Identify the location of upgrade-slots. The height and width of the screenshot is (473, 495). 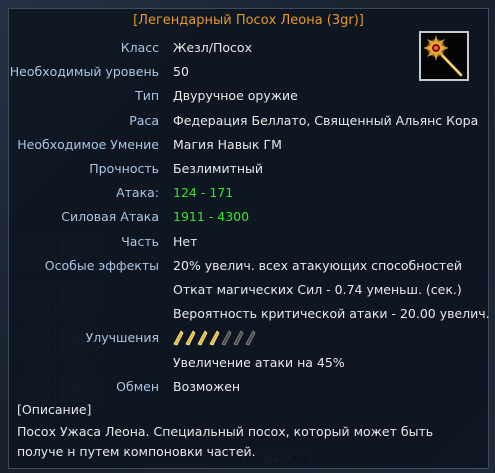
(214, 338).